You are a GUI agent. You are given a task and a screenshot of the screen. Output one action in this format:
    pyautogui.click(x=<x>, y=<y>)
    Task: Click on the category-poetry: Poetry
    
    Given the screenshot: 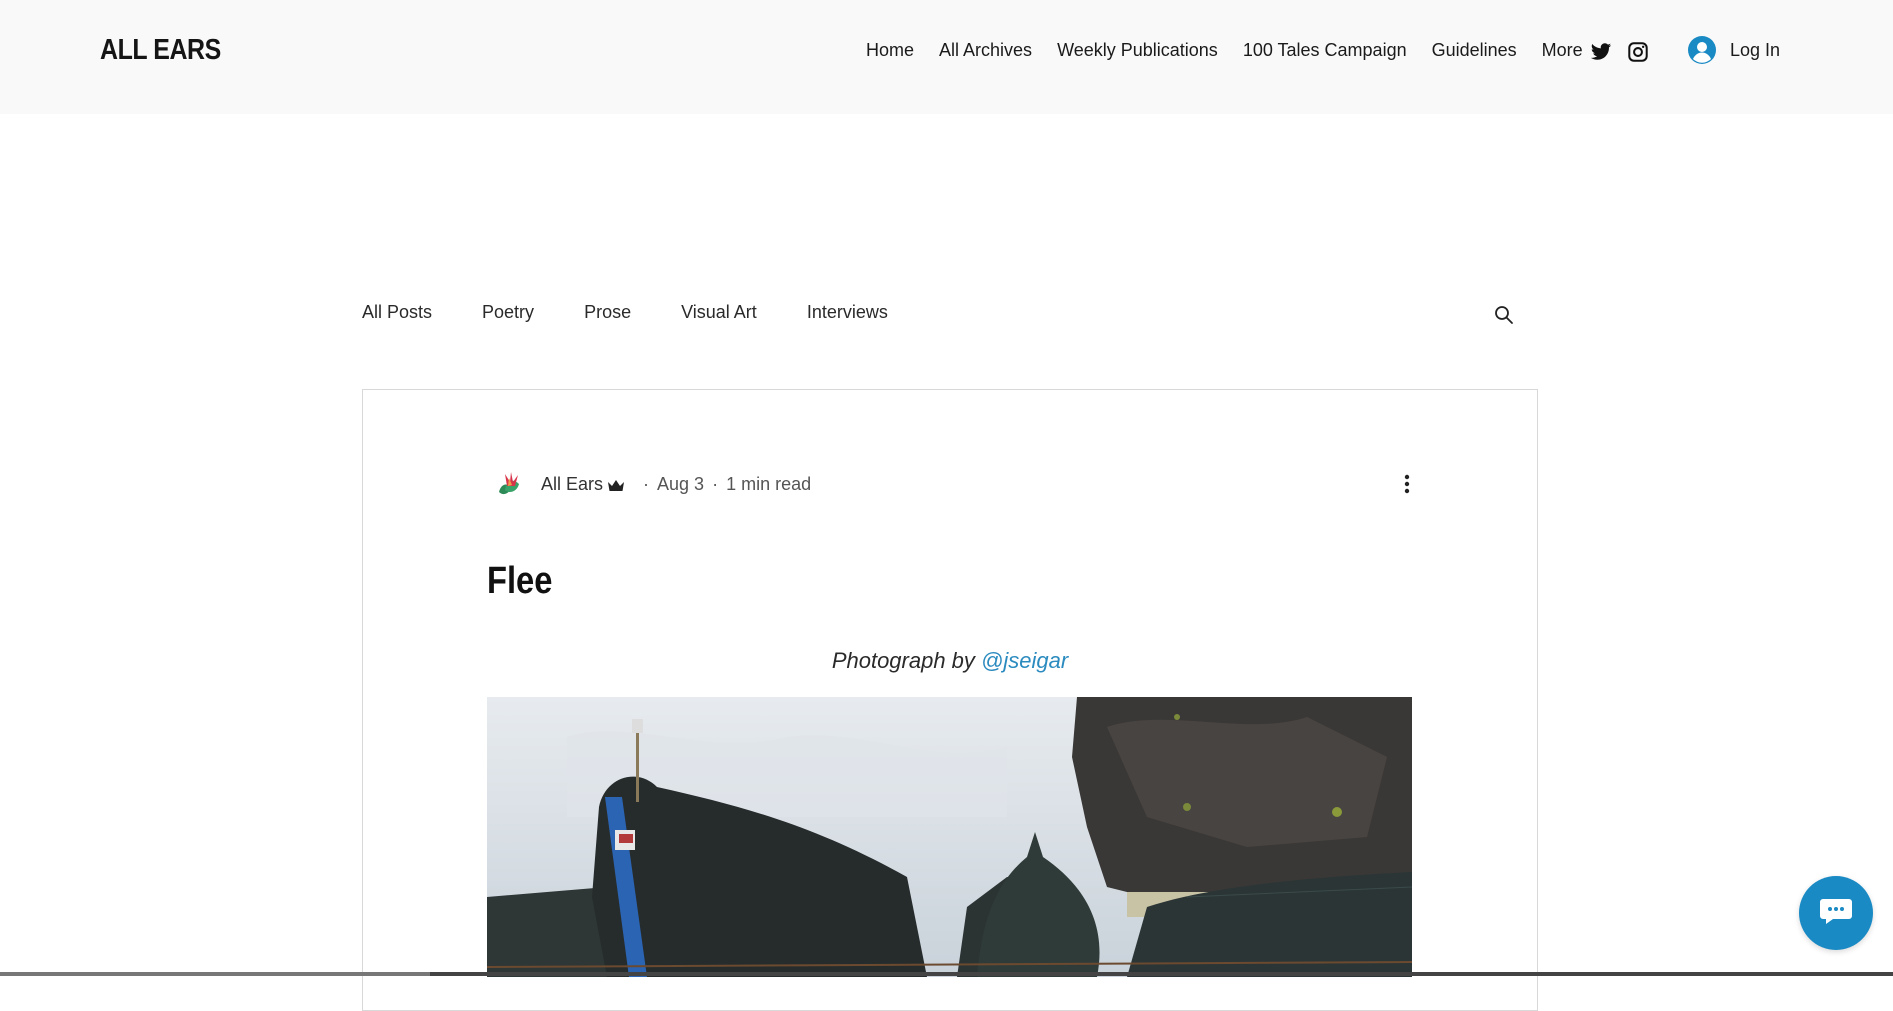 What is the action you would take?
    pyautogui.click(x=508, y=312)
    